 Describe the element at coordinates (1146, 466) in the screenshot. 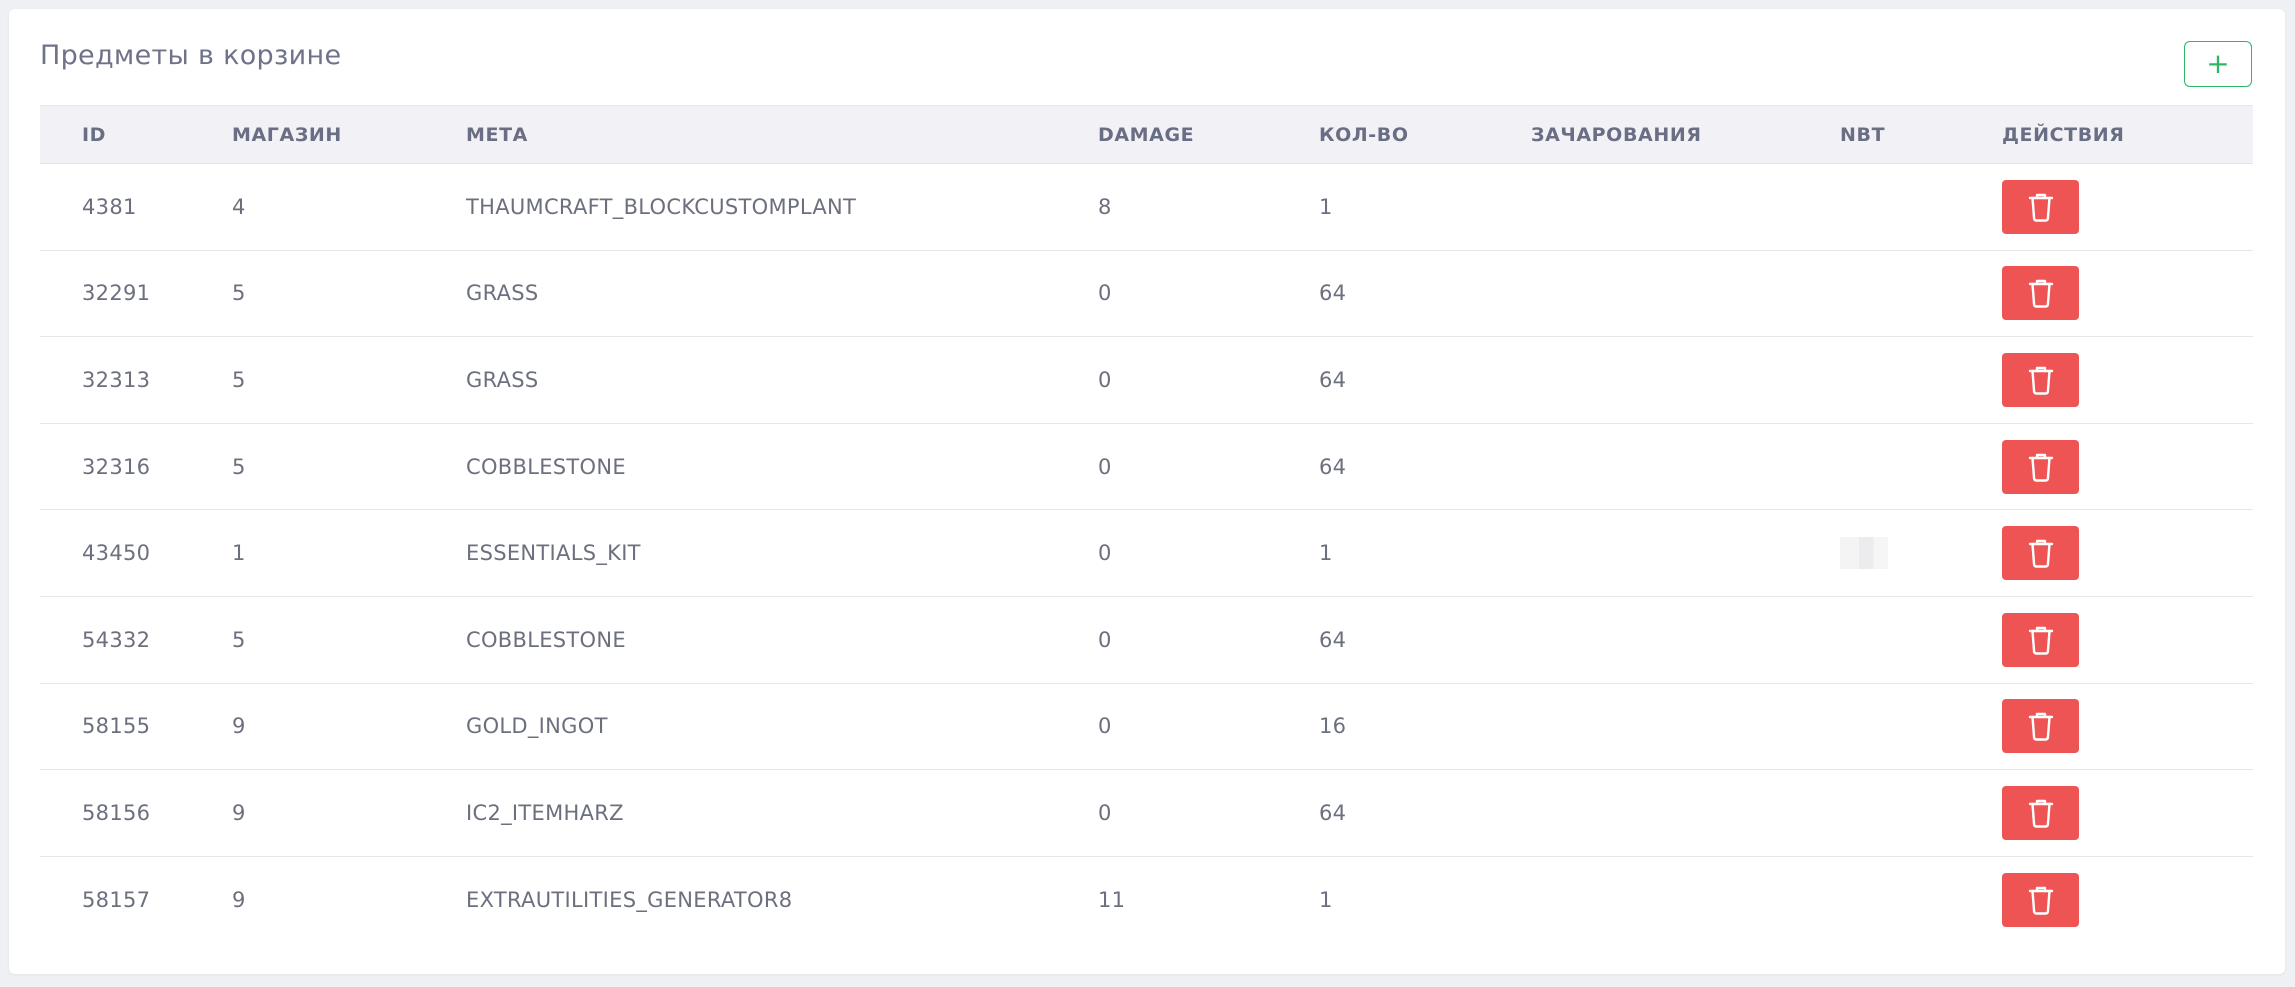

I see `table-row: 32316 5 COBBLESTONE 0 64` at that location.